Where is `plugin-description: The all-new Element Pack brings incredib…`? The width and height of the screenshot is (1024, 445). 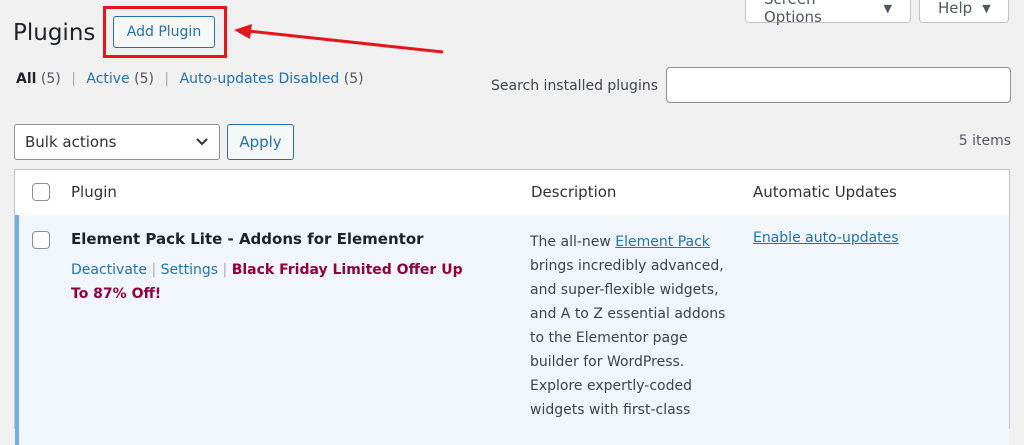 plugin-description: The all-new Element Pack brings incredib… is located at coordinates (632, 326).